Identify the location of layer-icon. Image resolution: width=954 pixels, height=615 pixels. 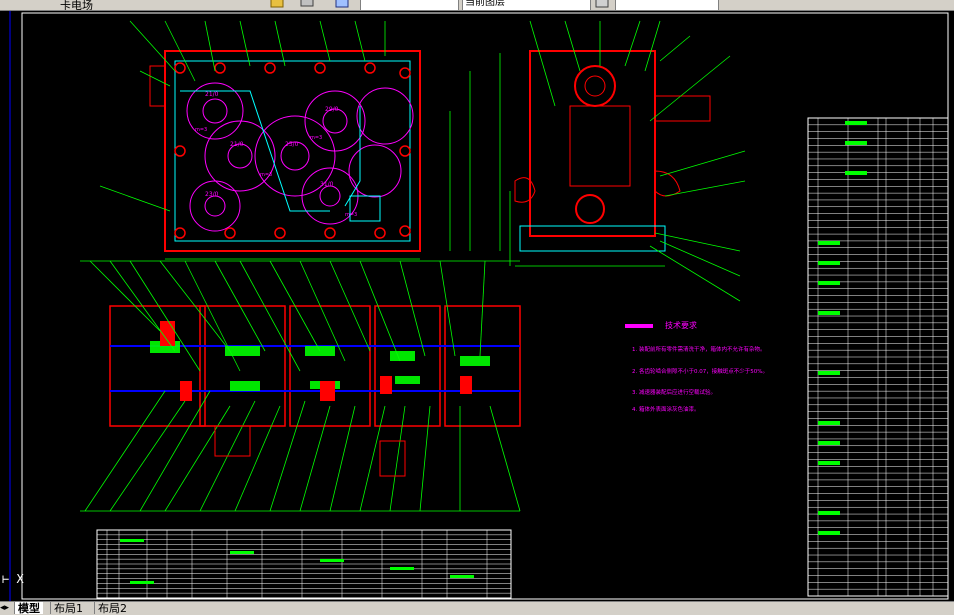
(342, 4).